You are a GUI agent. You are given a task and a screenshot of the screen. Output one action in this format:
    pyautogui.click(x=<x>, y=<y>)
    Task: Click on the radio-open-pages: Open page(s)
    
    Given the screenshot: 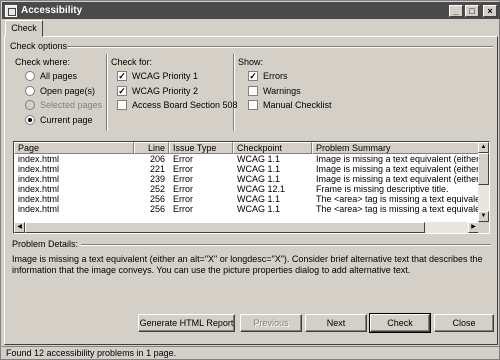 What is the action you would take?
    pyautogui.click(x=60, y=91)
    